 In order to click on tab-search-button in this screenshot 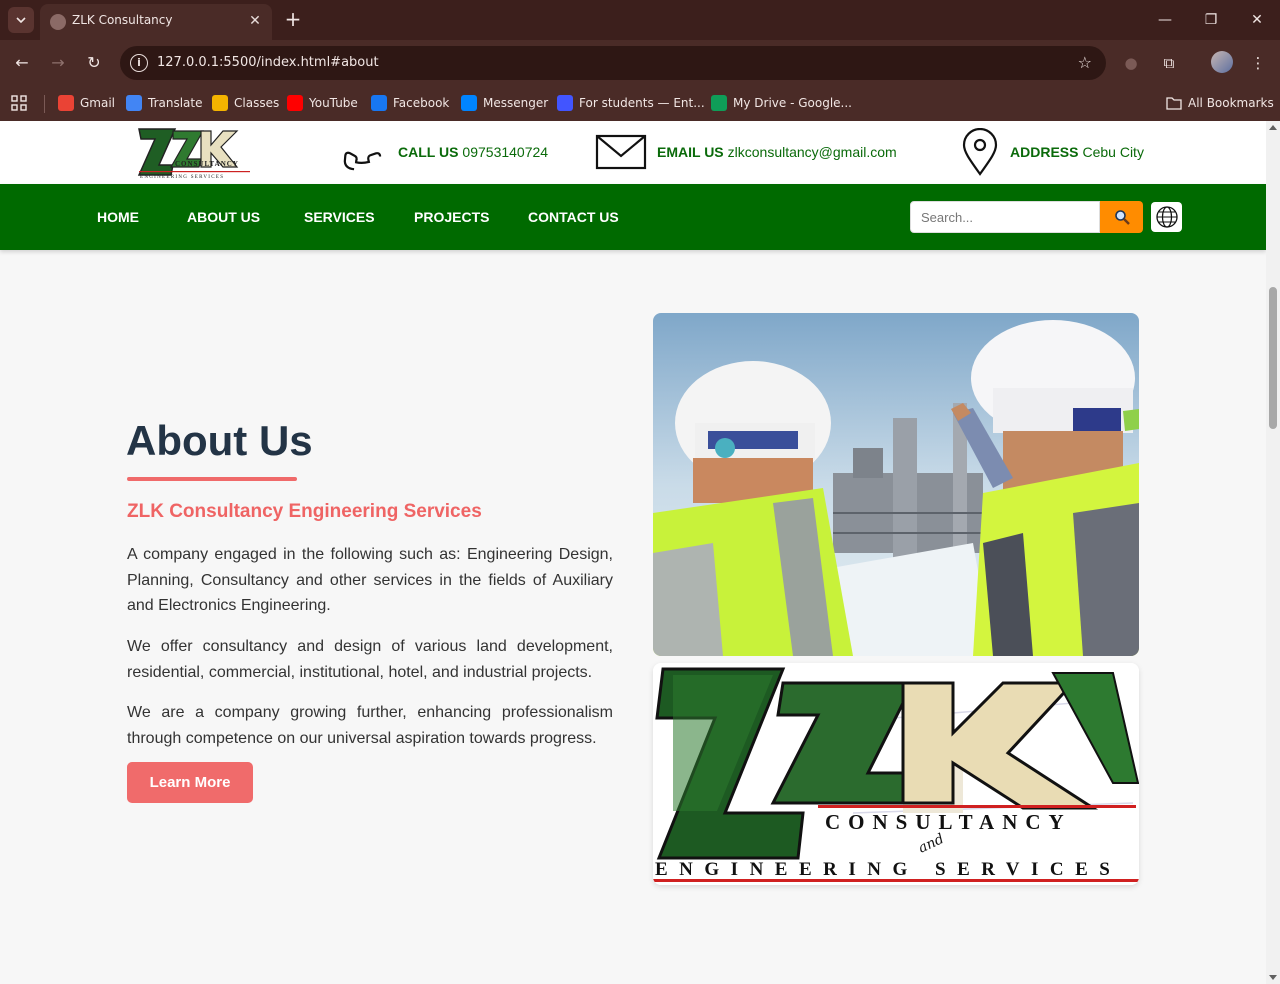, I will do `click(21, 20)`.